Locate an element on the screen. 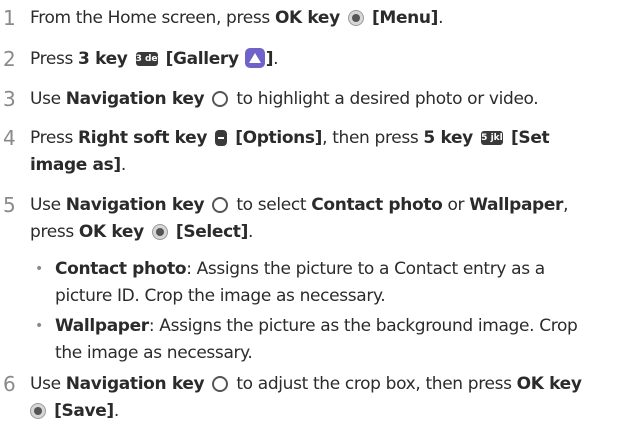  right-soft-key-icon is located at coordinates (221, 138).